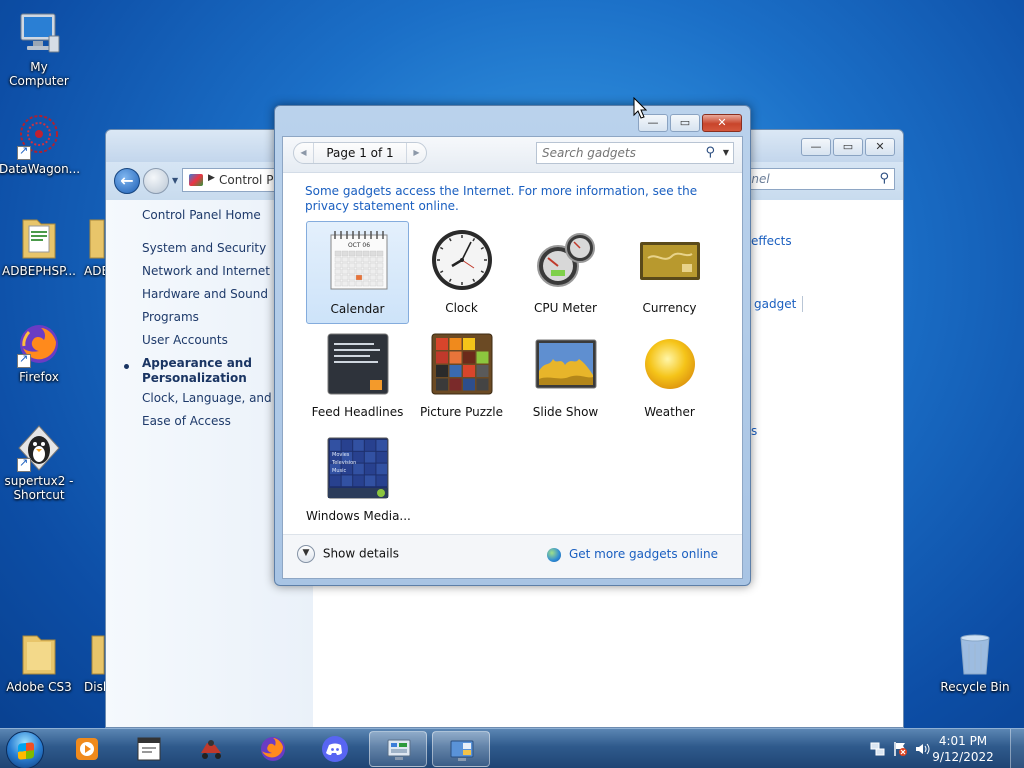 This screenshot has width=1024, height=768. I want to click on firefox-icon, so click(39, 344).